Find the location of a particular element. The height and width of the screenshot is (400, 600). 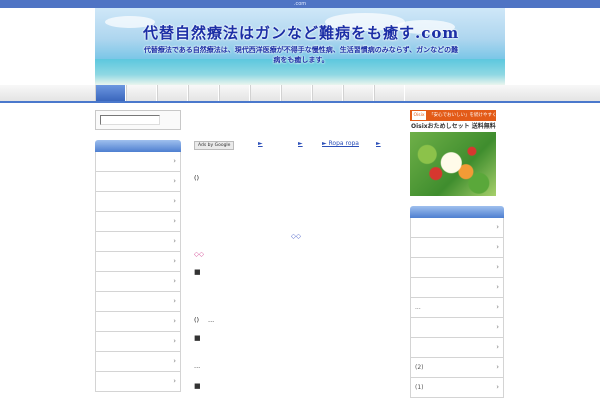

oisix-ad-banner: Oisix 「安心でおいしい」を続けやすく Oisixおためしセット 送料無料 is located at coordinates (453, 153).